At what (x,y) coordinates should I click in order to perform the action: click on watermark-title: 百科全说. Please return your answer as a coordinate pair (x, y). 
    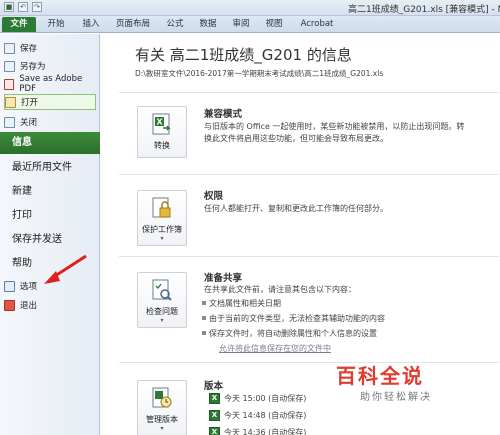
    Looking at the image, I should click on (380, 376).